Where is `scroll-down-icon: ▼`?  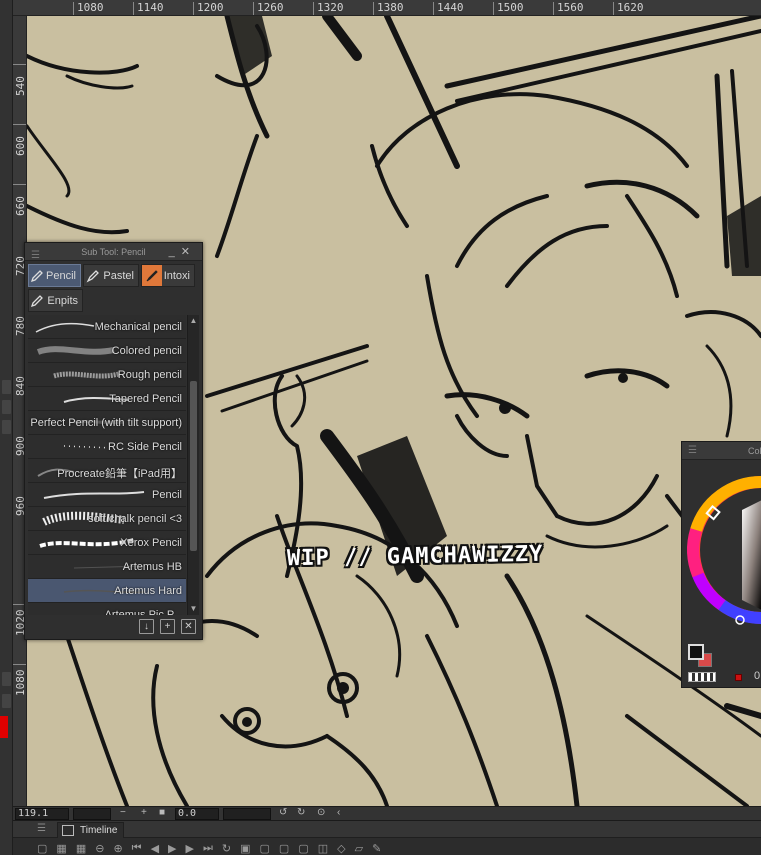 scroll-down-icon: ▼ is located at coordinates (193, 609).